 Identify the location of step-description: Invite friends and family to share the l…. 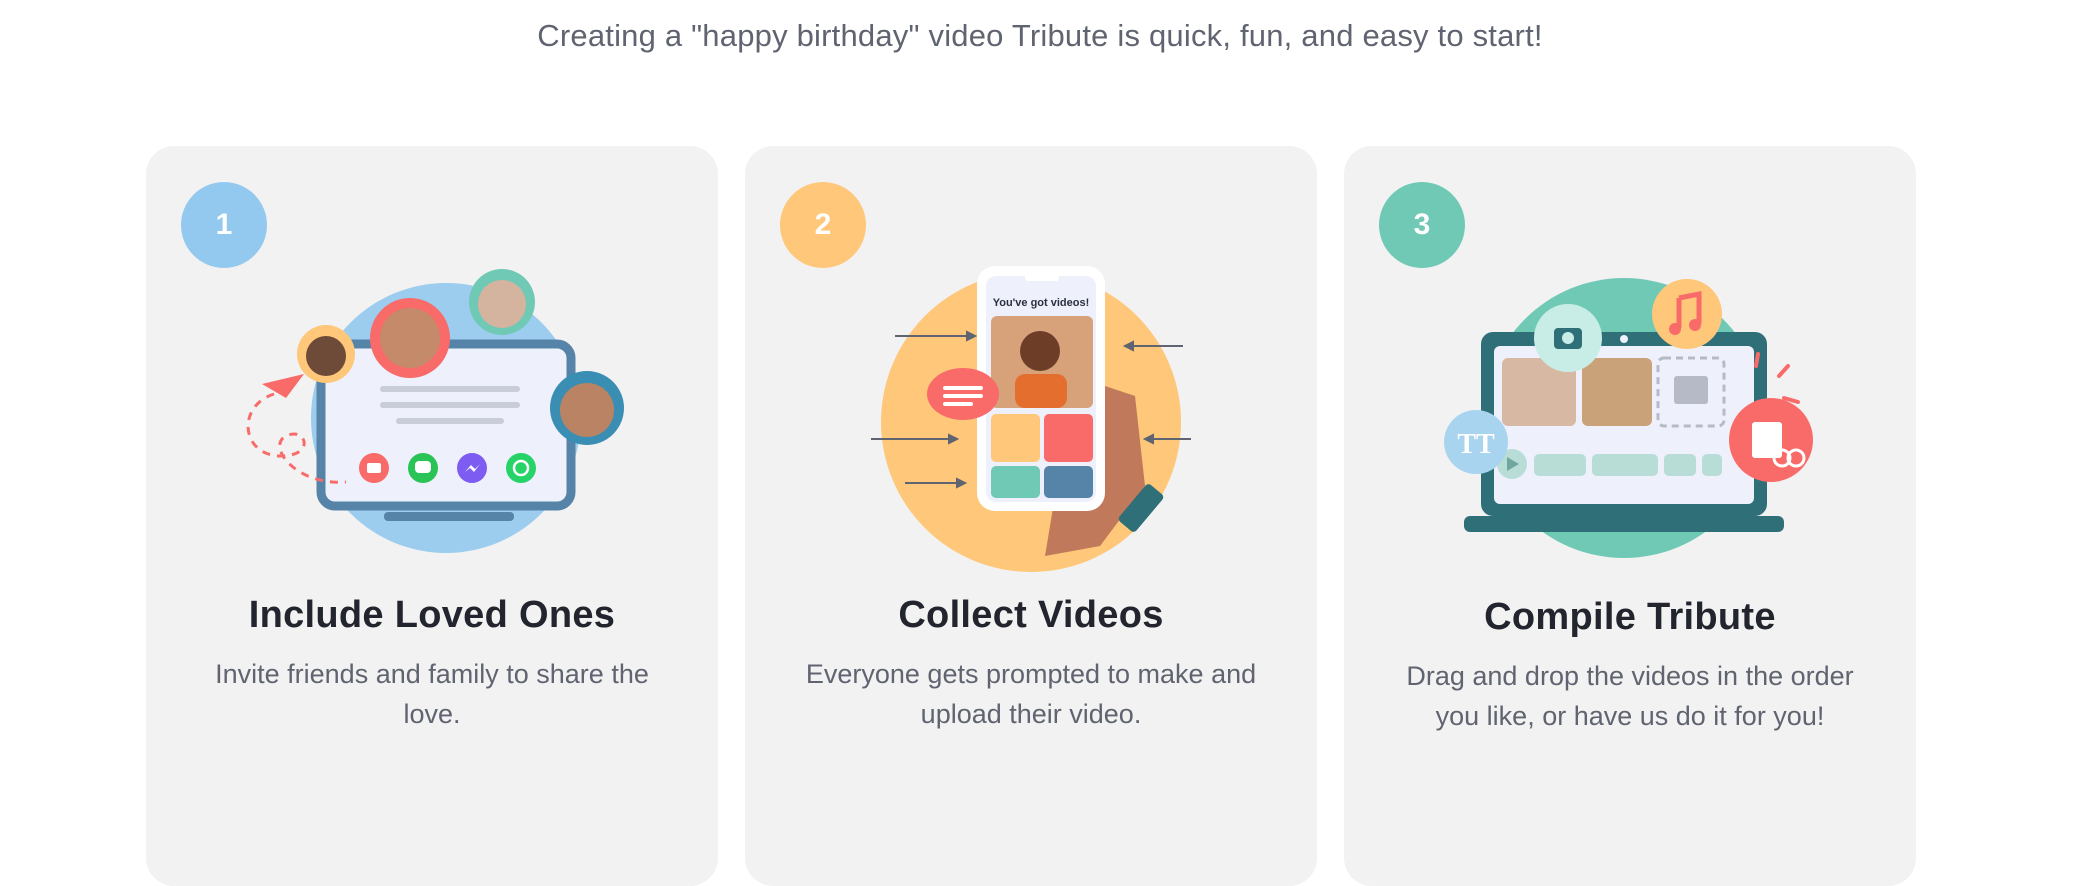
(432, 694).